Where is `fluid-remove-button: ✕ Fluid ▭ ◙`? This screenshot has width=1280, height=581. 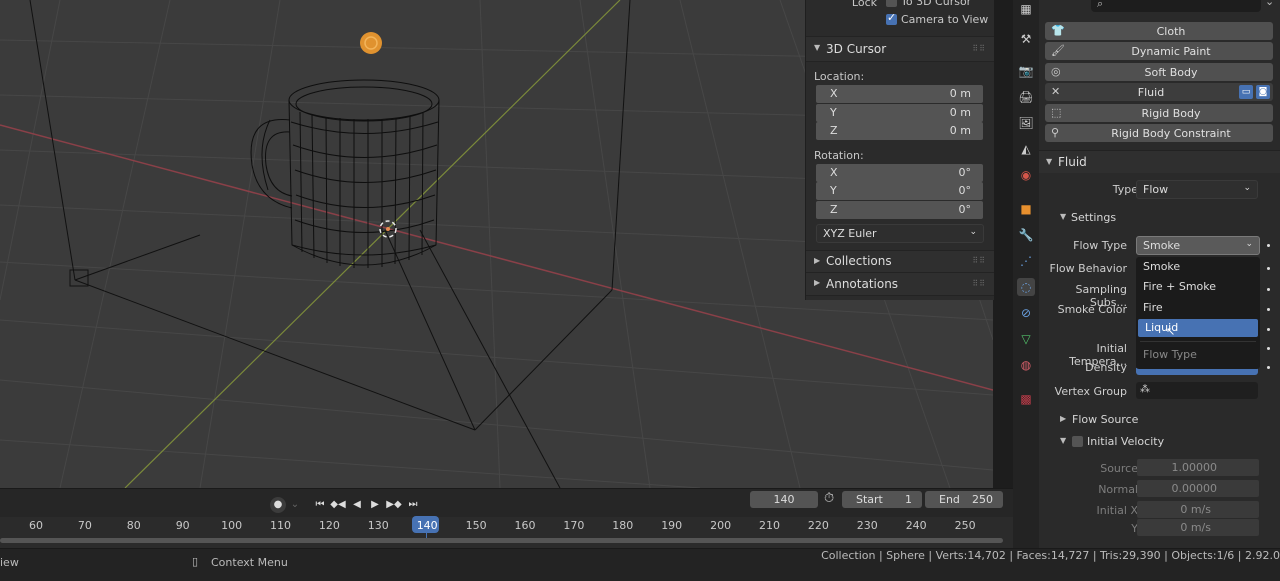 fluid-remove-button: ✕ Fluid ▭ ◙ is located at coordinates (1159, 92).